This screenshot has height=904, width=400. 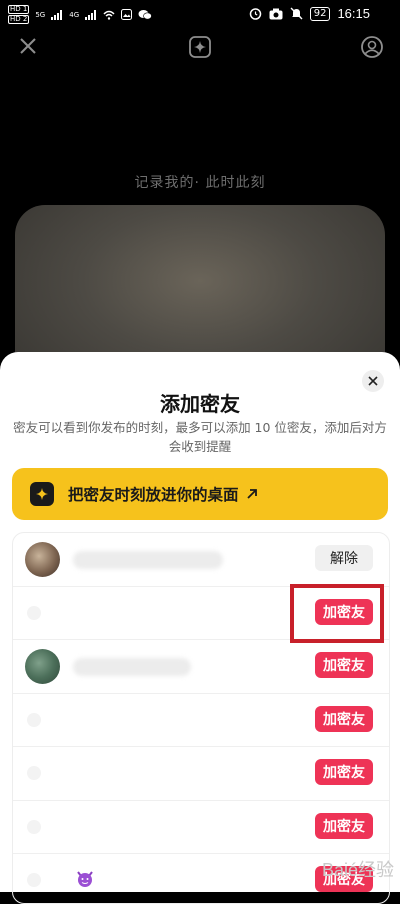 I want to click on clock: 16:15, so click(x=353, y=13).